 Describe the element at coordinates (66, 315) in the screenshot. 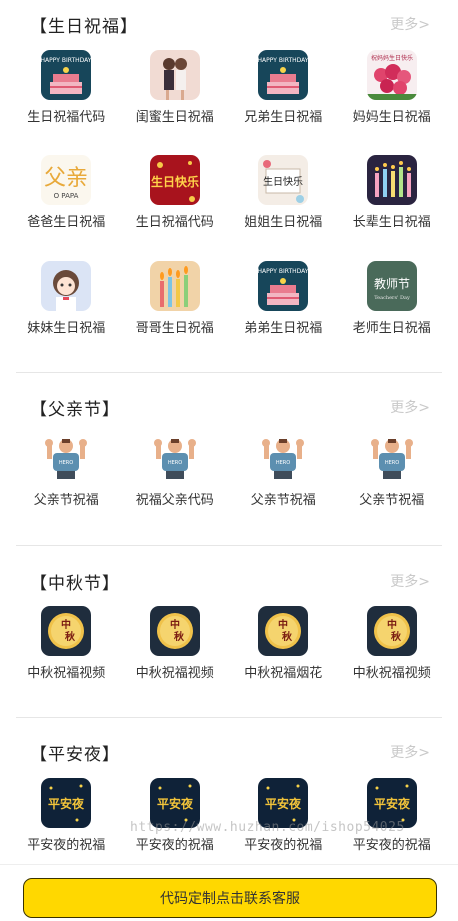

I see `grid-item: 妹妹生日祝福` at that location.